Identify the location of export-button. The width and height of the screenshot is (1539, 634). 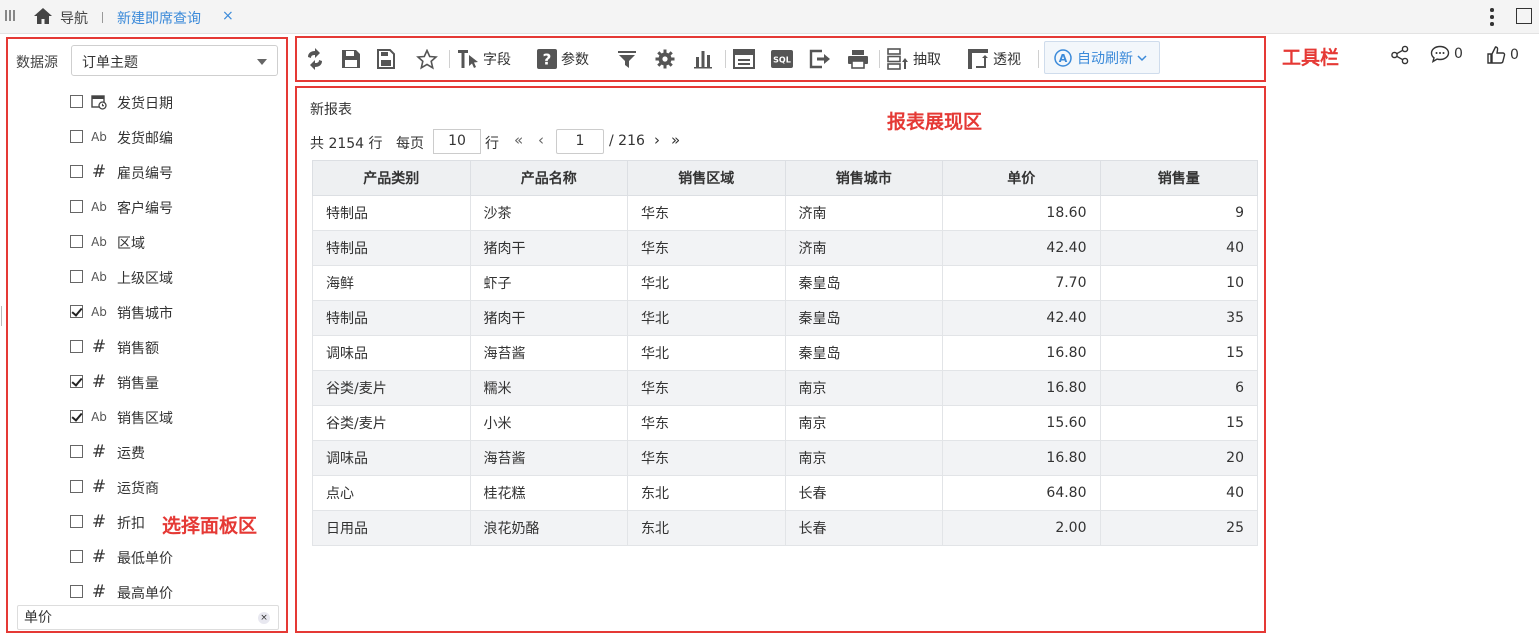
(820, 59).